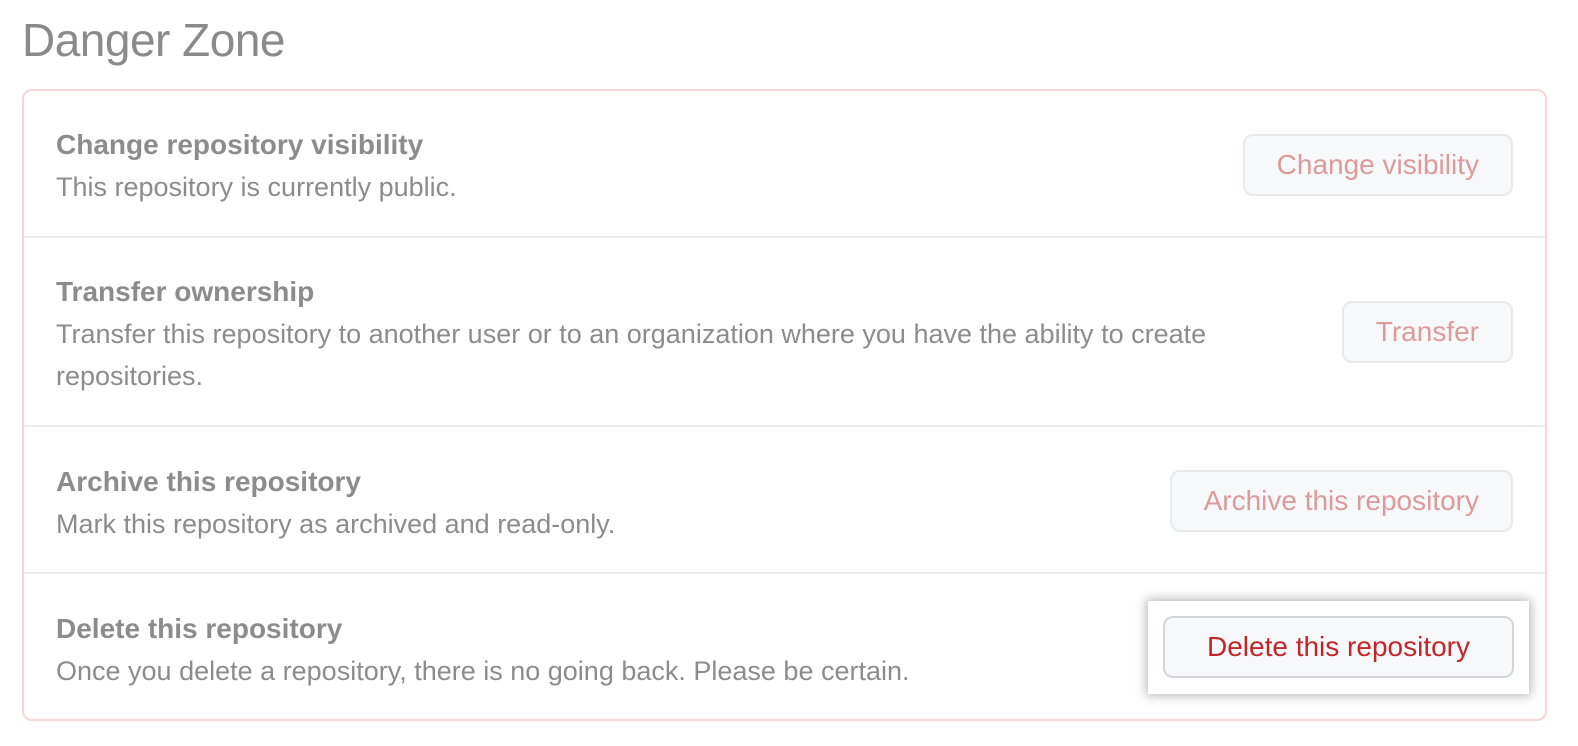 The width and height of the screenshot is (1578, 746). I want to click on transfer-title: Transfer ownership, so click(185, 291).